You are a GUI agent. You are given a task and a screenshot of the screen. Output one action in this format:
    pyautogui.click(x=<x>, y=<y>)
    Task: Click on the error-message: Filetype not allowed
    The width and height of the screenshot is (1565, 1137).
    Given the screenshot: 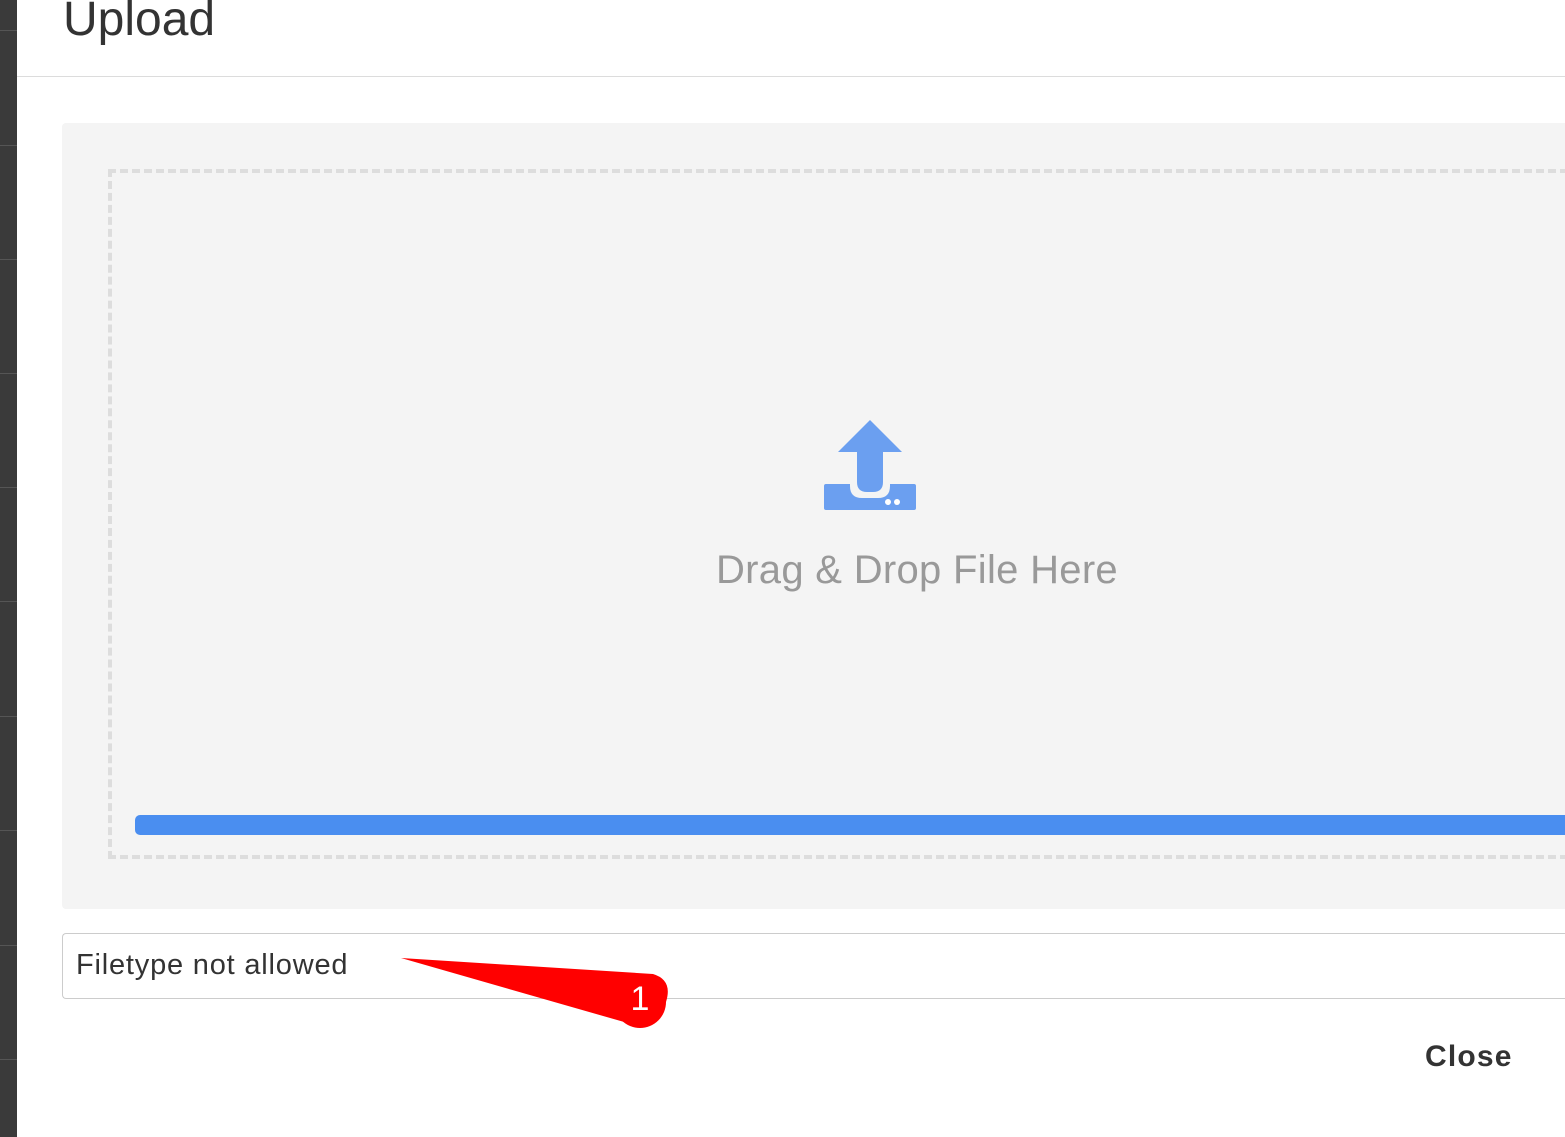 What is the action you would take?
    pyautogui.click(x=212, y=965)
    